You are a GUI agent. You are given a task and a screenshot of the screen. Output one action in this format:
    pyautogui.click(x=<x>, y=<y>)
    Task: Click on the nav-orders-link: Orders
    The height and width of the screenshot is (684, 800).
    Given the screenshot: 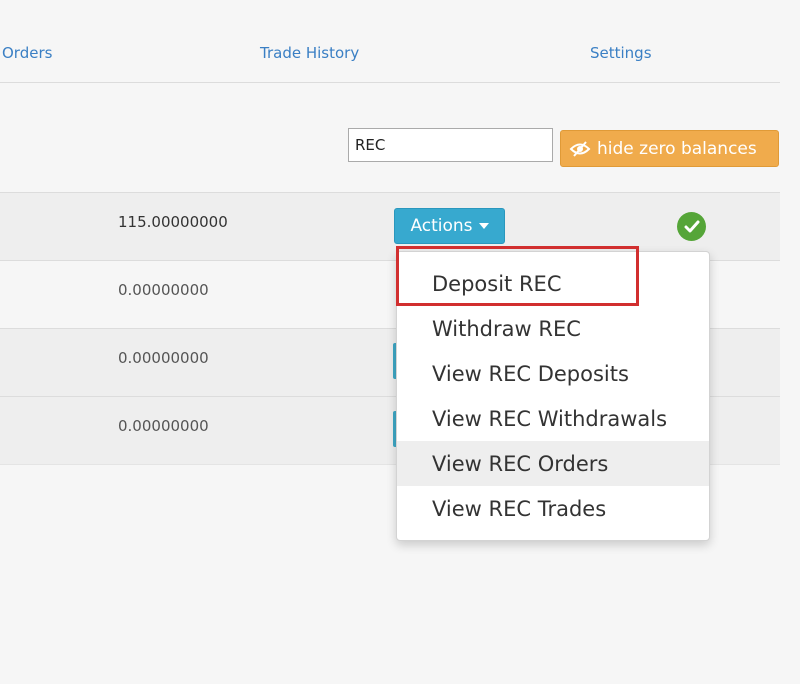 What is the action you would take?
    pyautogui.click(x=27, y=53)
    